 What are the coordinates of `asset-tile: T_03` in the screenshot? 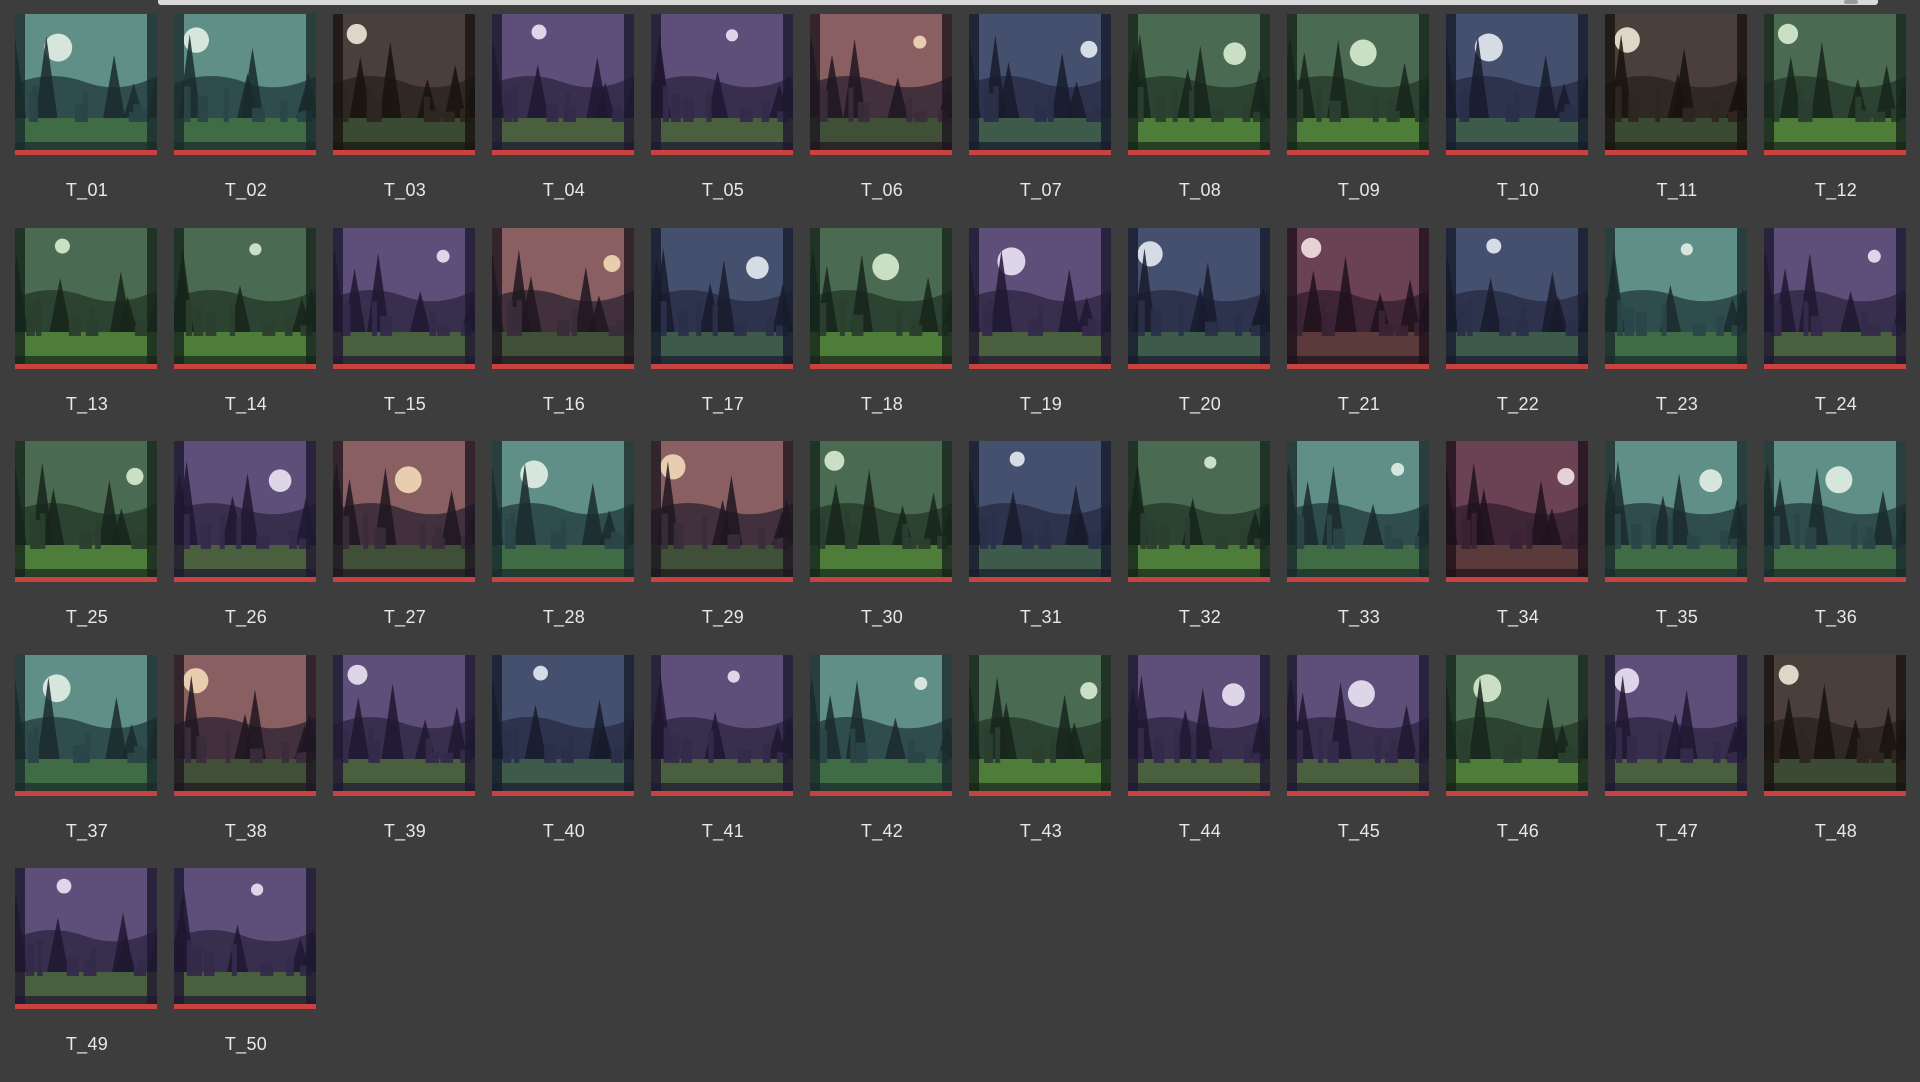 It's located at (402, 121).